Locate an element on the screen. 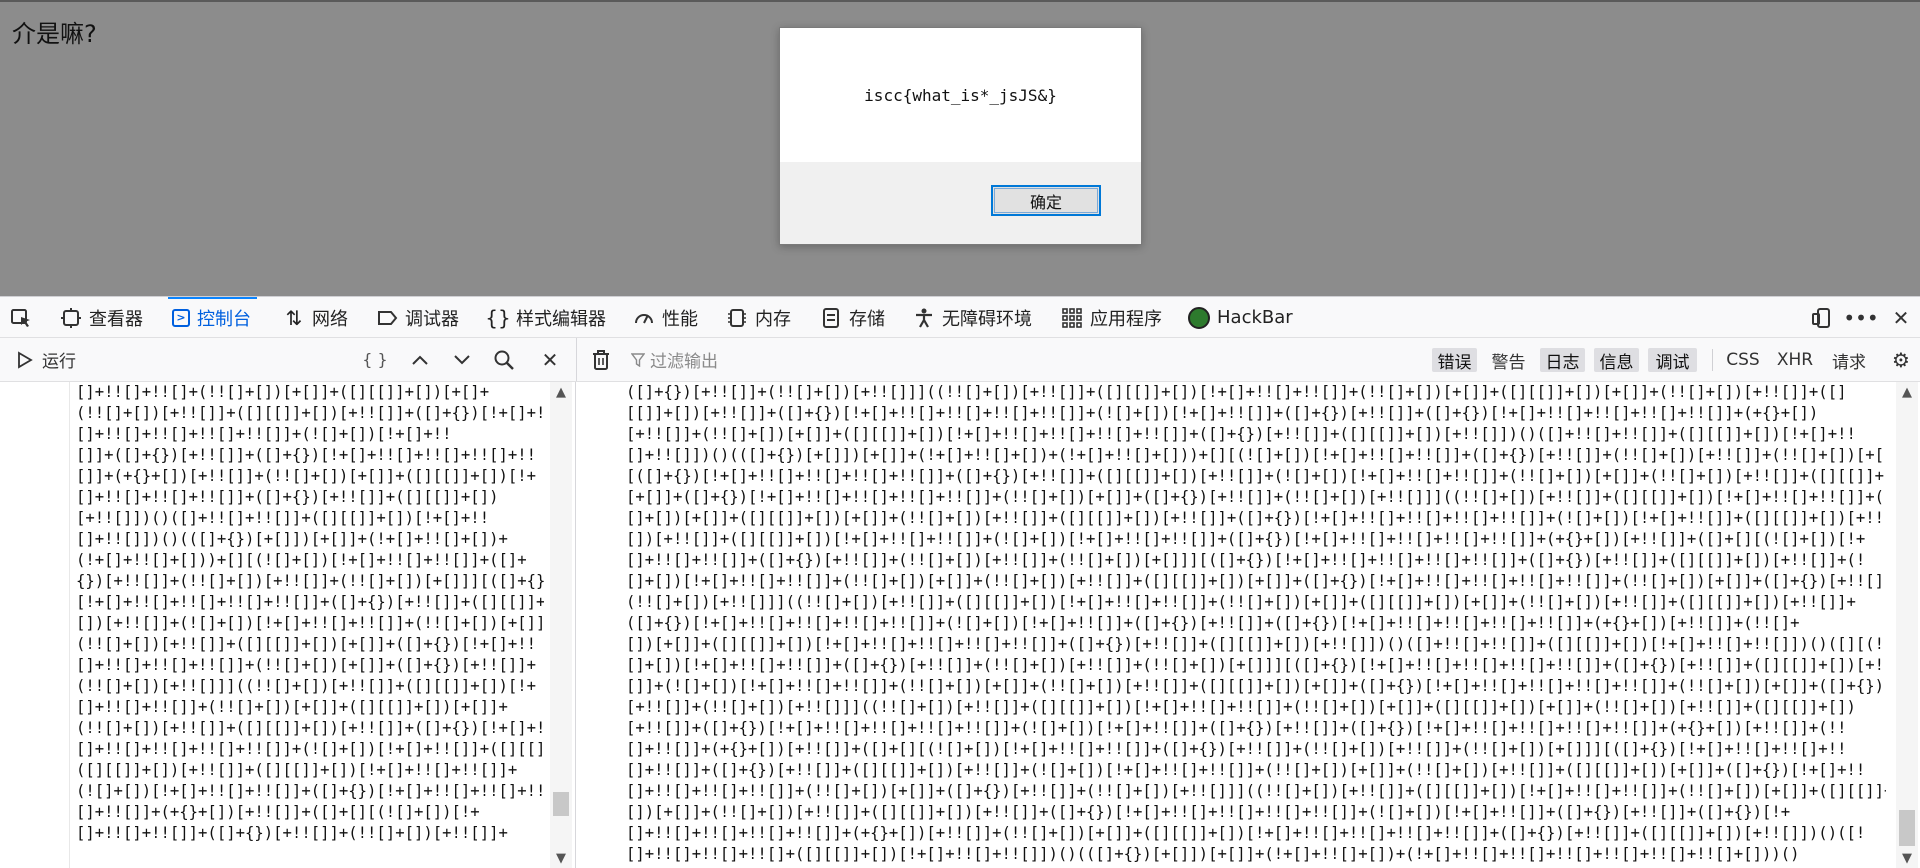 Image resolution: width=1920 pixels, height=868 pixels. history-down-button is located at coordinates (462, 359).